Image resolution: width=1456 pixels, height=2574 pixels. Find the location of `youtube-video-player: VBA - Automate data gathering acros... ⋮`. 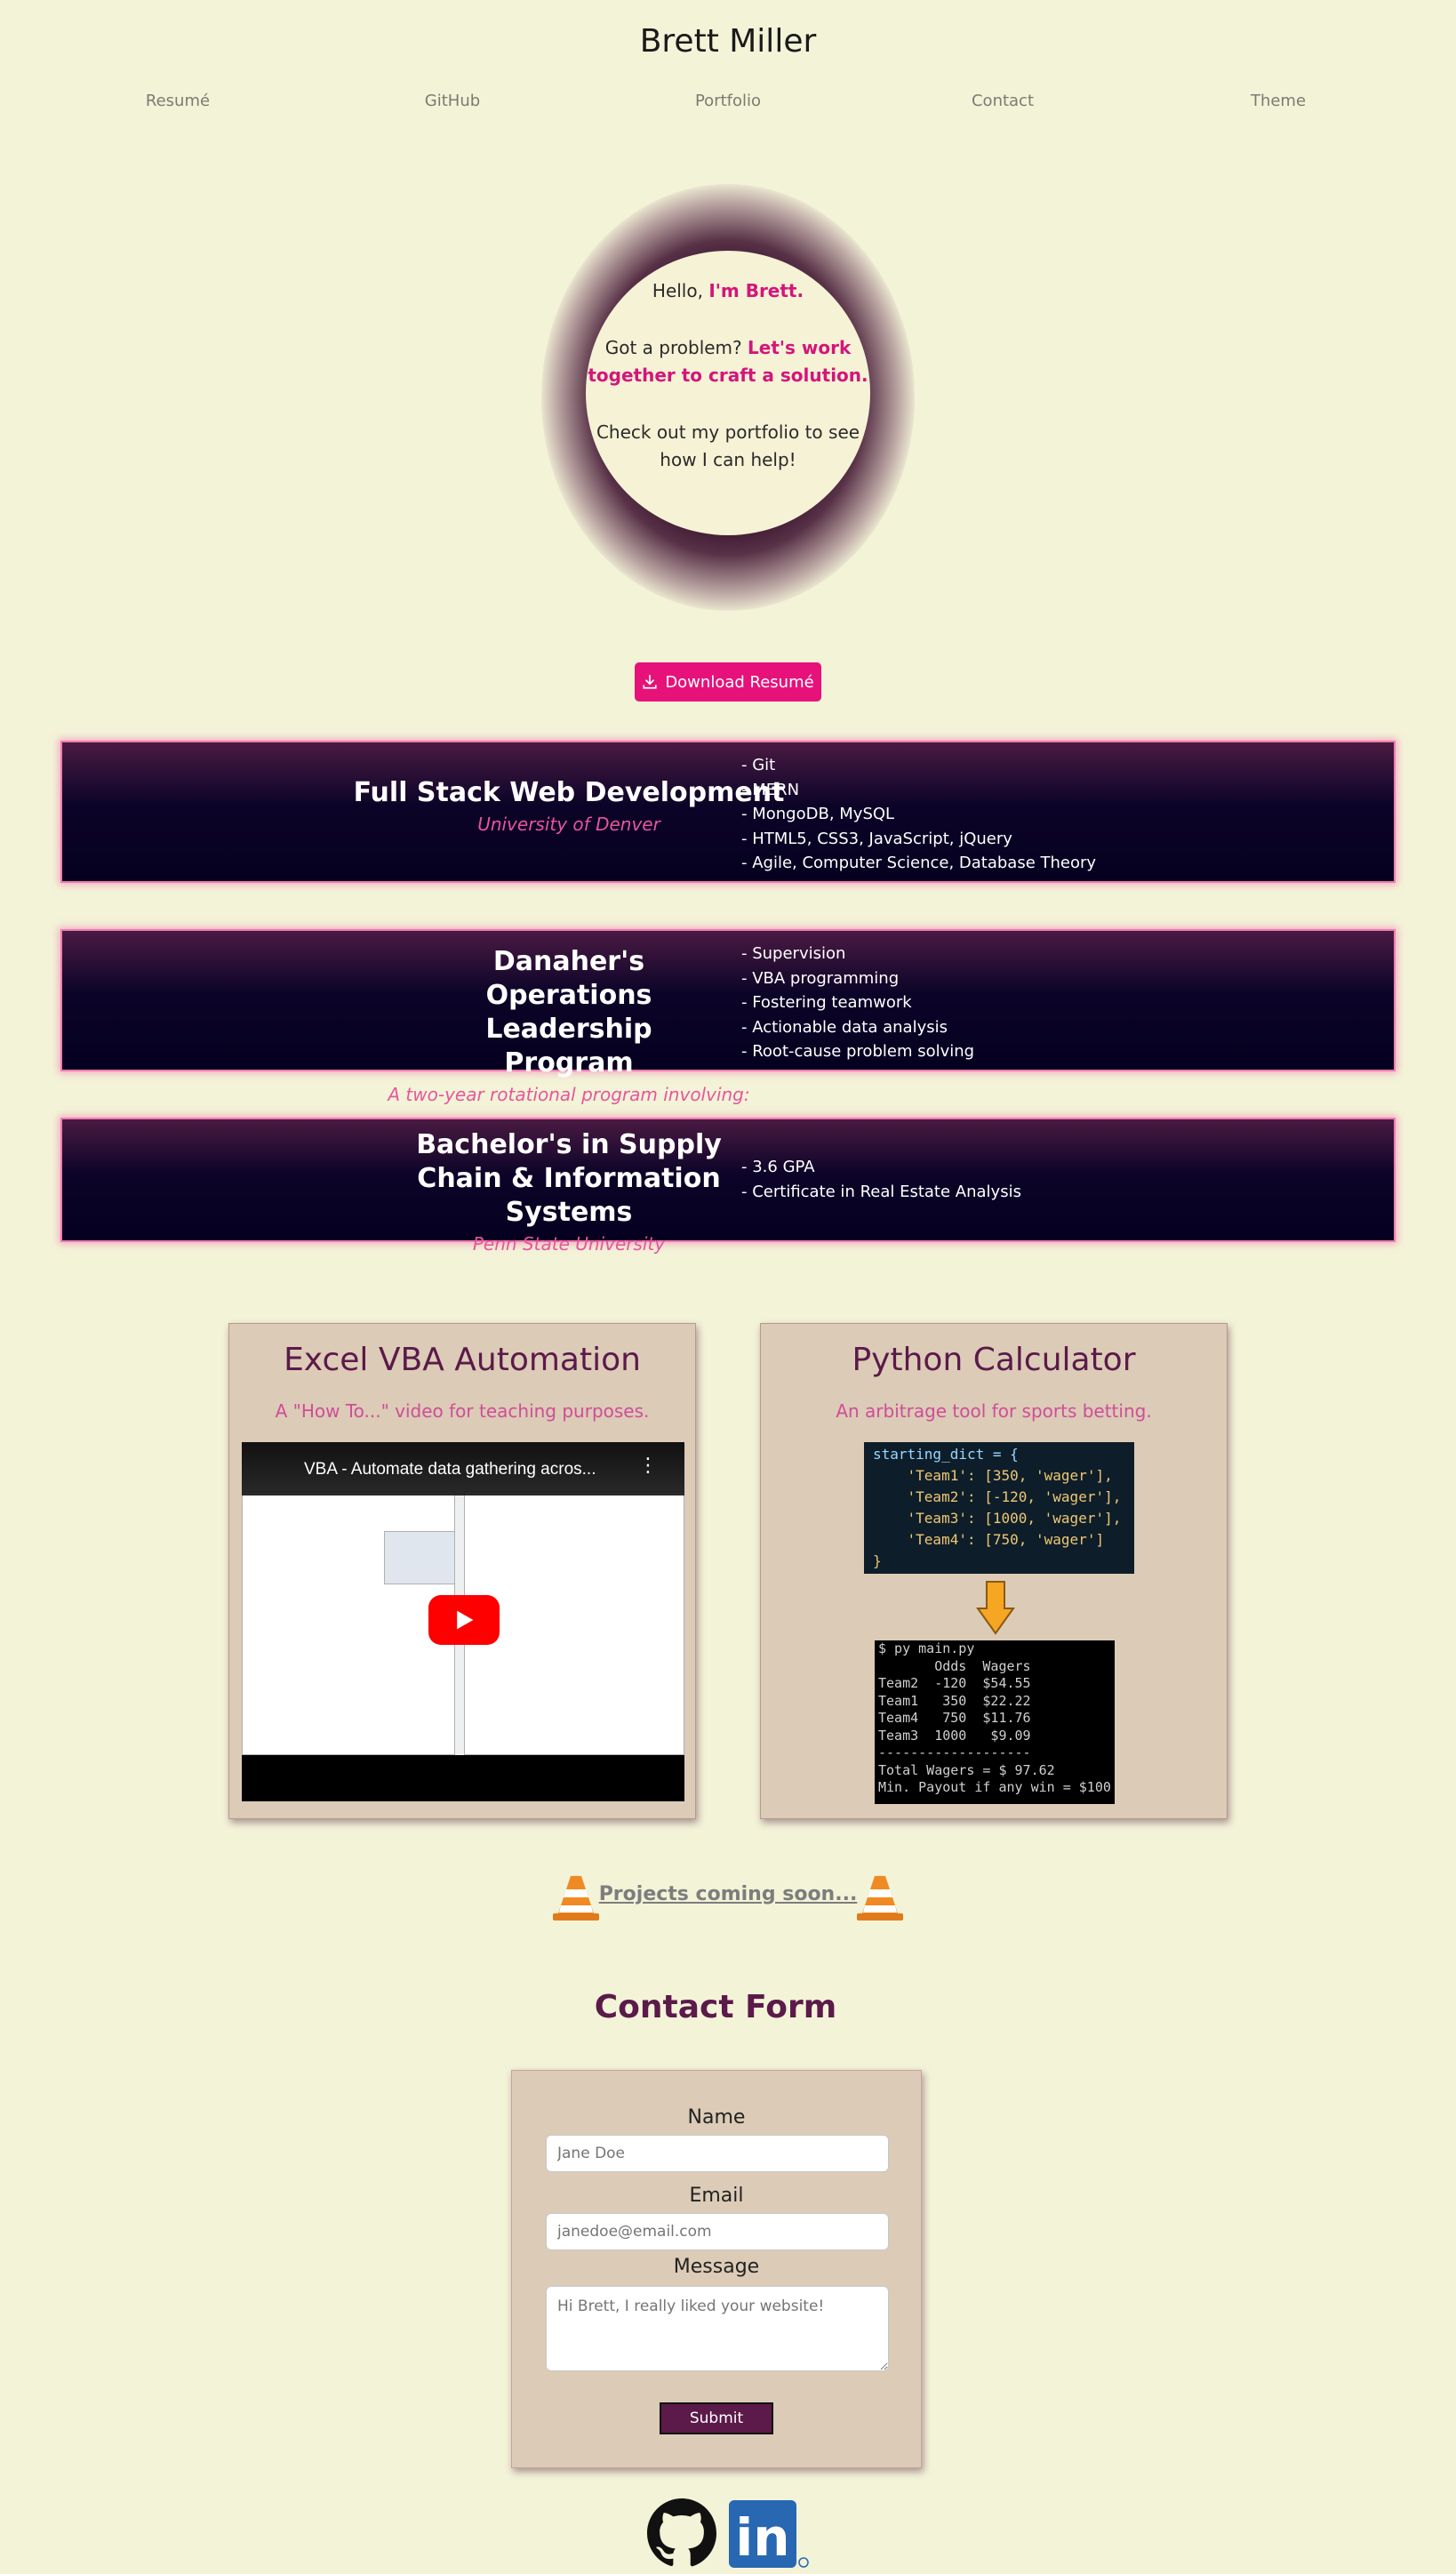

youtube-video-player: VBA - Automate data gathering acros... ⋮ is located at coordinates (463, 1621).